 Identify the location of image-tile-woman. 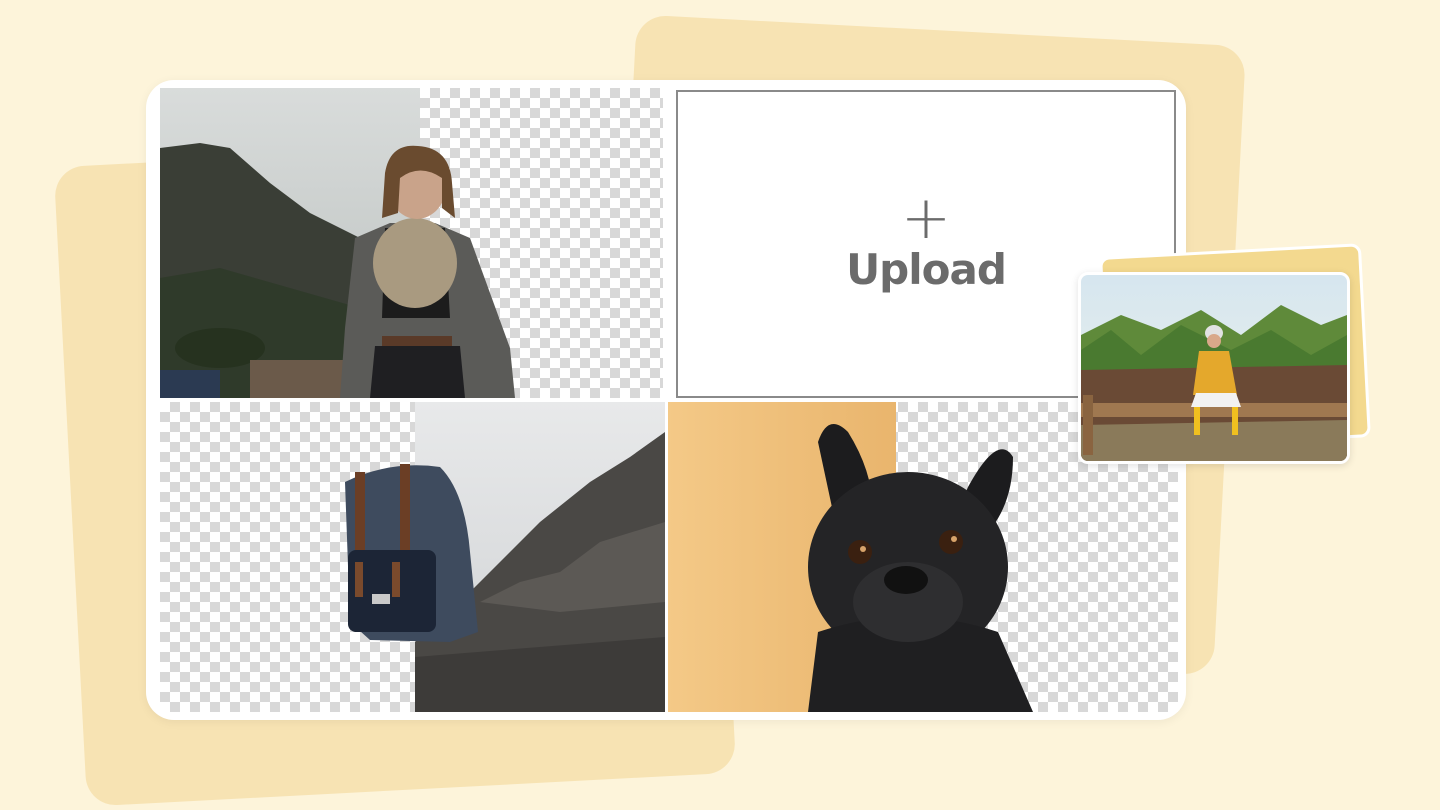
(411, 243).